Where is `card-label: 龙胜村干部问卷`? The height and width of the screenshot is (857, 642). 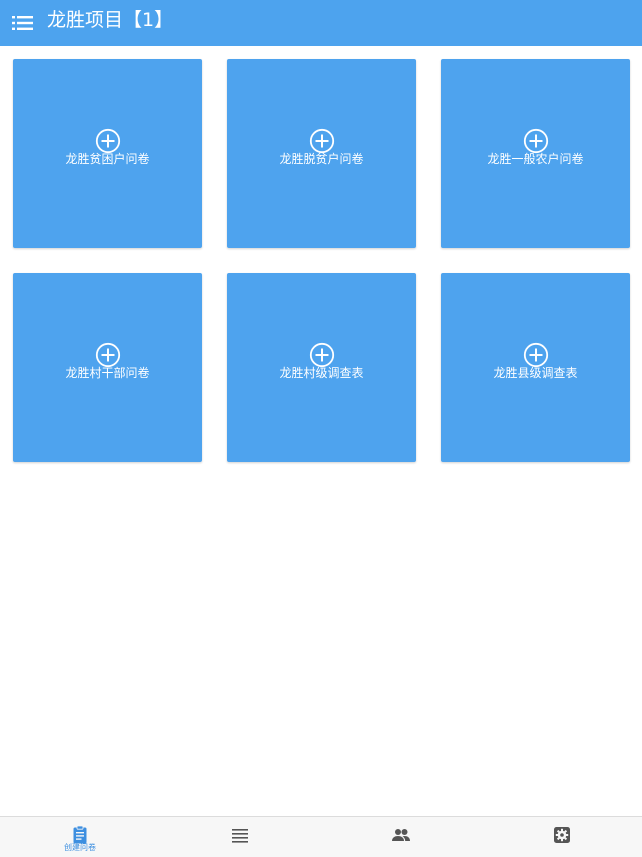
card-label: 龙胜村干部问卷 is located at coordinates (107, 373).